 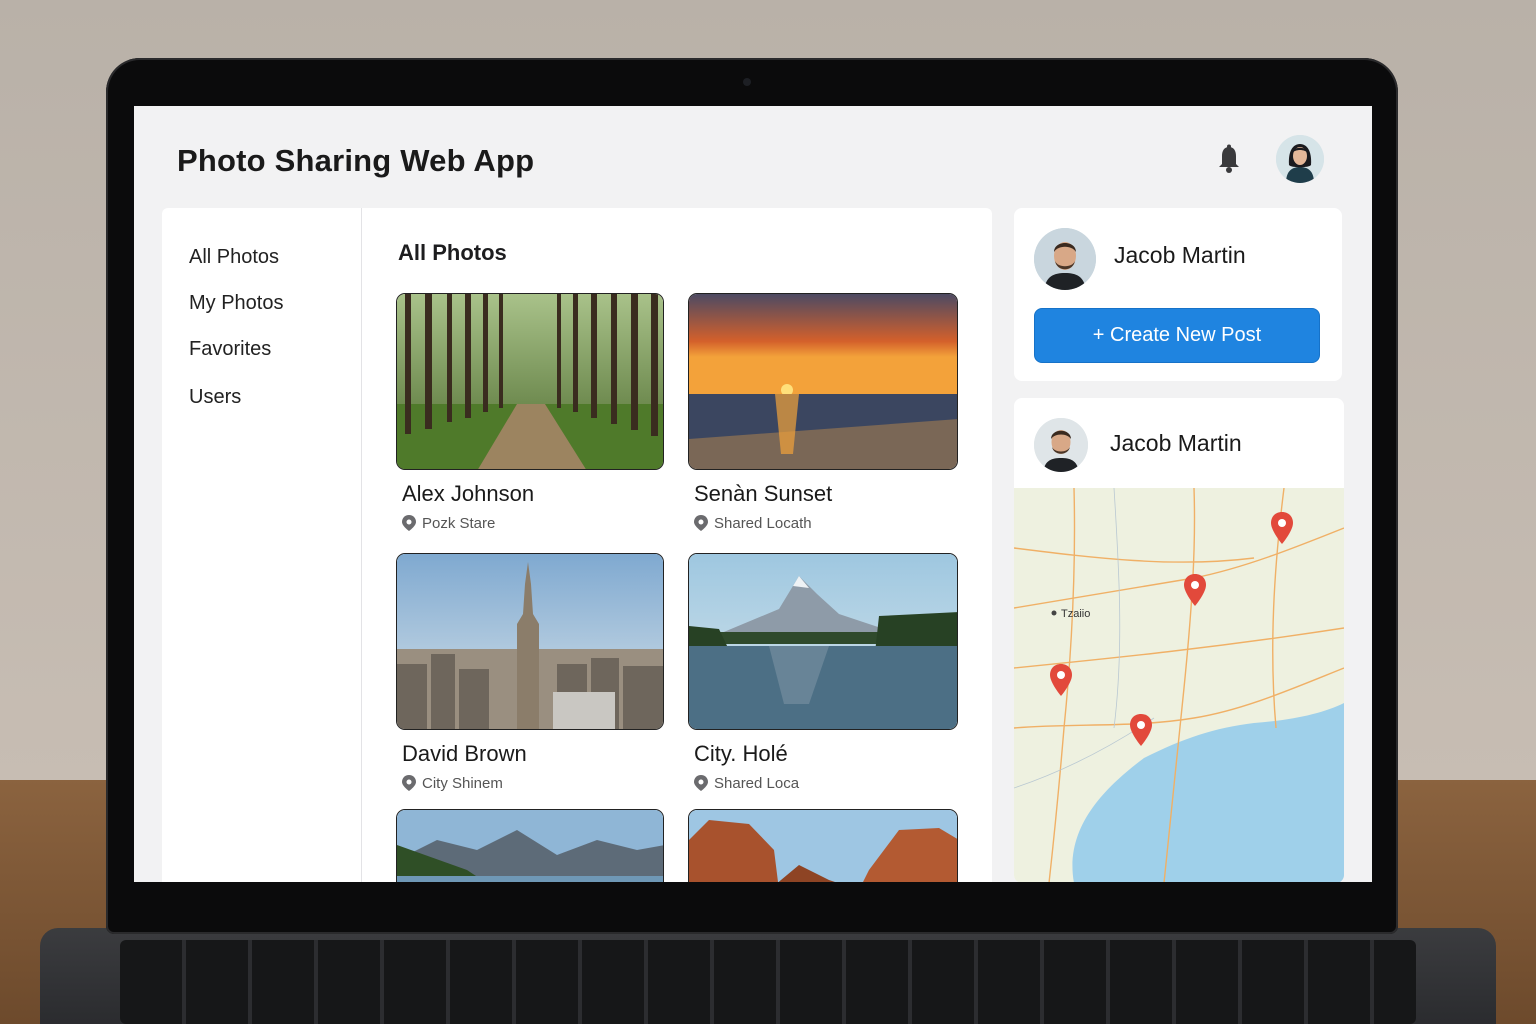 What do you see at coordinates (230, 349) in the screenshot?
I see `sidebar-item-favorites: Favorites` at bounding box center [230, 349].